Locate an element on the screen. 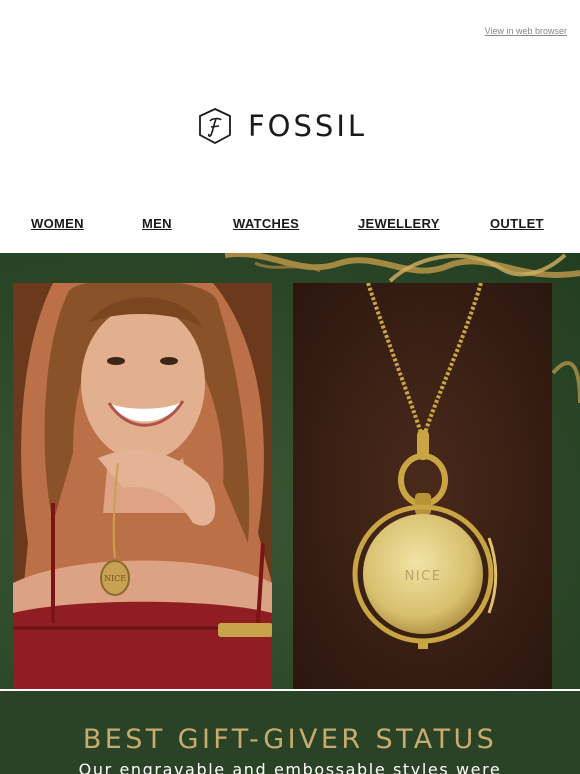 Image resolution: width=580 pixels, height=774 pixels. brand-wordmark: FOSSIL is located at coordinates (308, 126).